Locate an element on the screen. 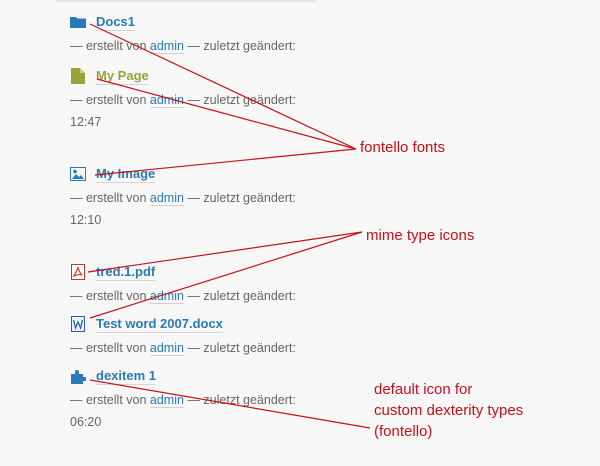 This screenshot has height=466, width=600. modified-time: 06:20 is located at coordinates (86, 422).